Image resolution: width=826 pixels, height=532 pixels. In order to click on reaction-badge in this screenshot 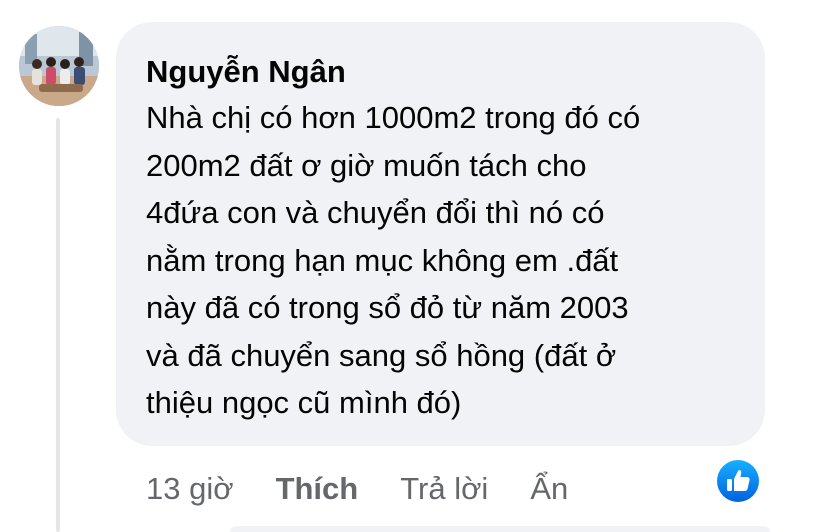, I will do `click(738, 481)`.